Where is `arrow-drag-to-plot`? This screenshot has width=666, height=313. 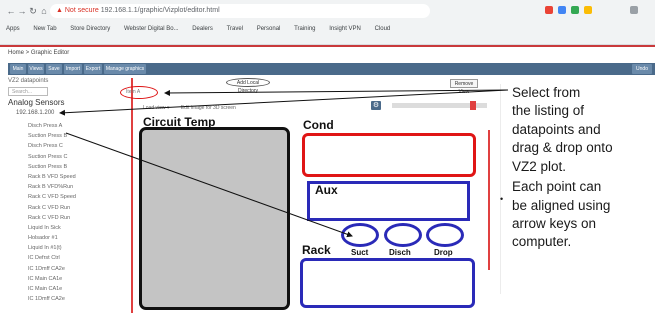
arrow-drag-to-plot is located at coordinates (209, 185).